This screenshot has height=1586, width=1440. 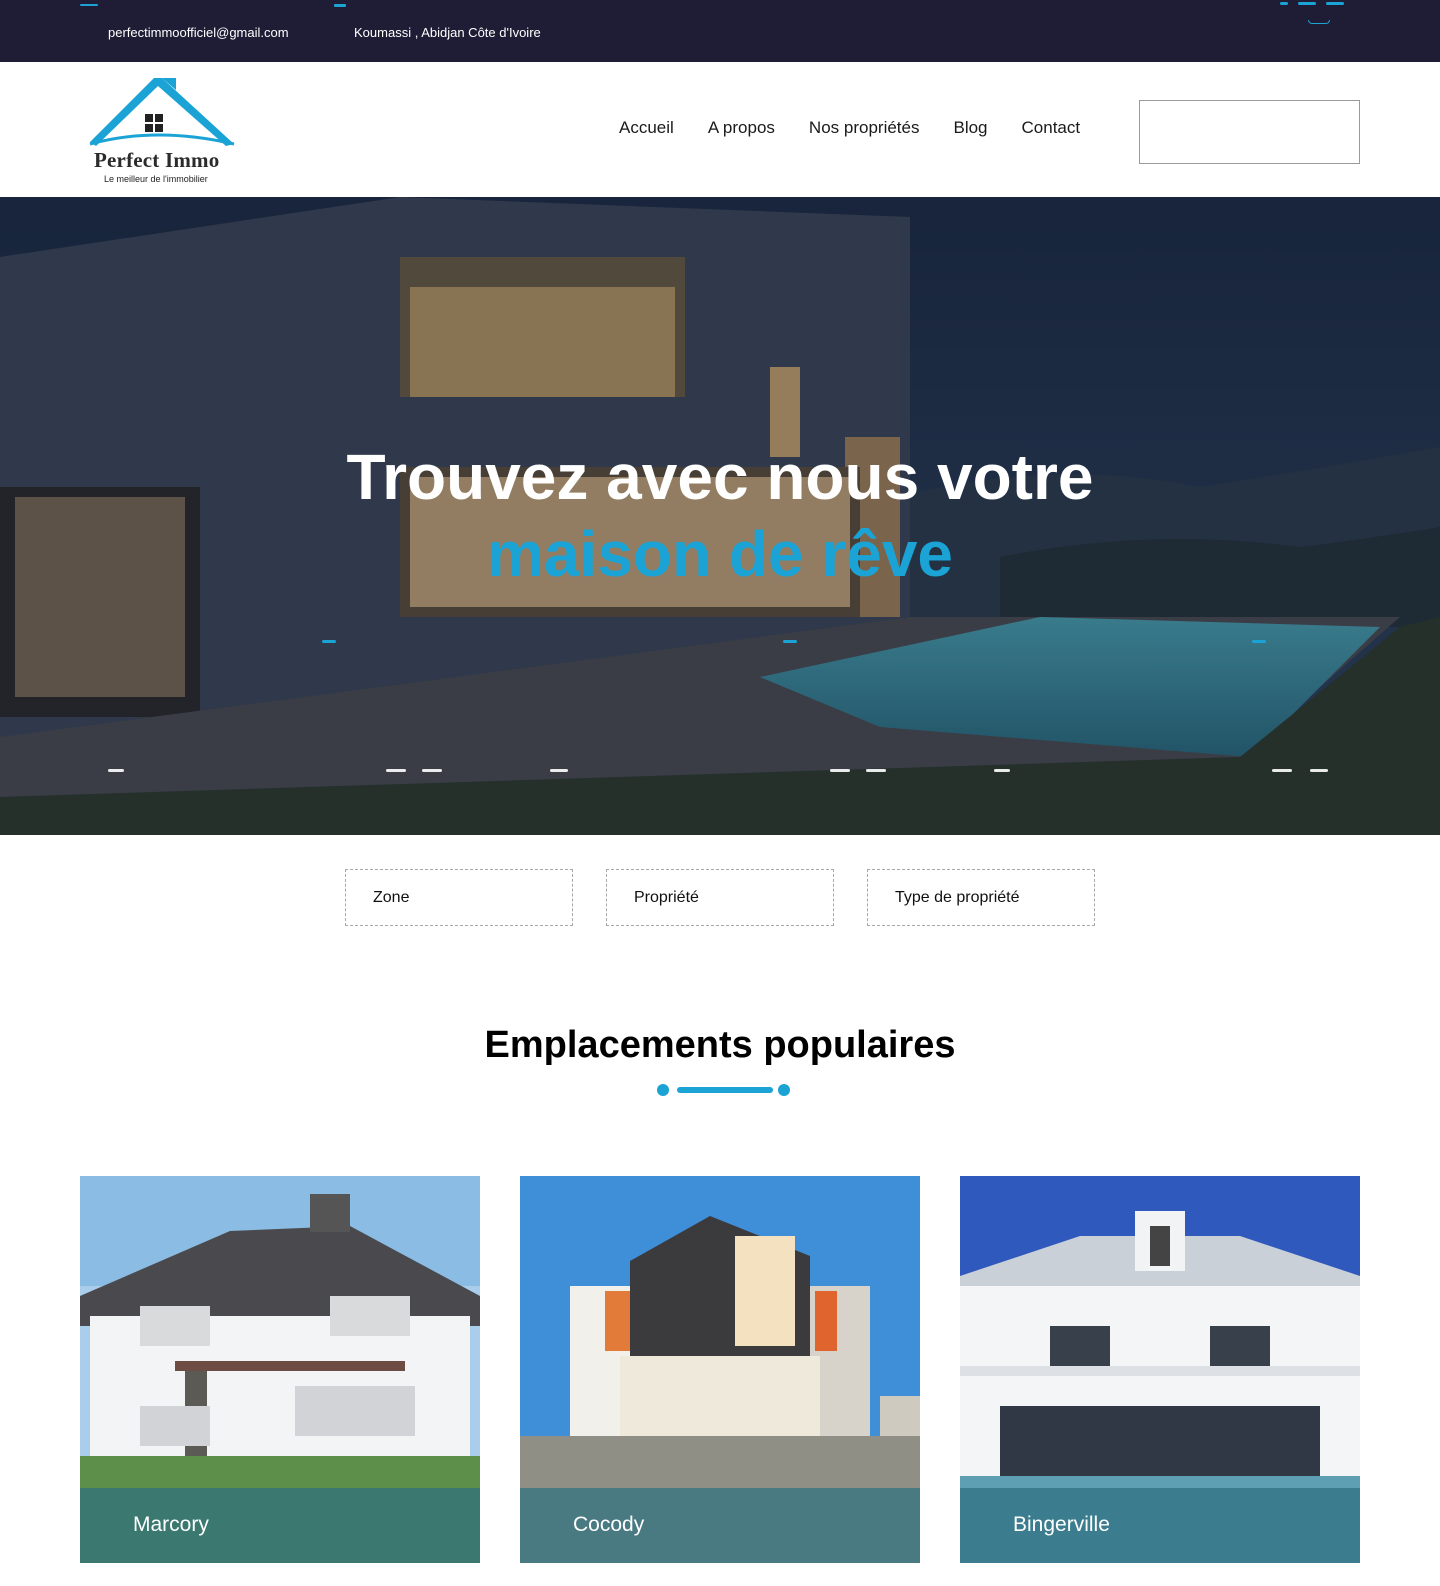 I want to click on section-divider, so click(x=724, y=1090).